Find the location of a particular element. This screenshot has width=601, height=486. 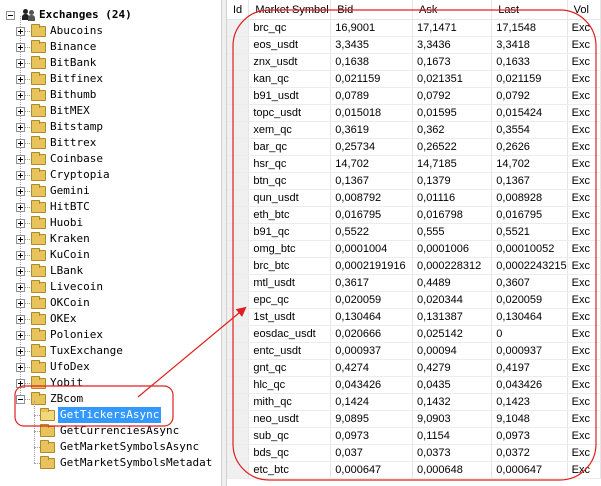

table-cell: 0,26522 is located at coordinates (452, 147).